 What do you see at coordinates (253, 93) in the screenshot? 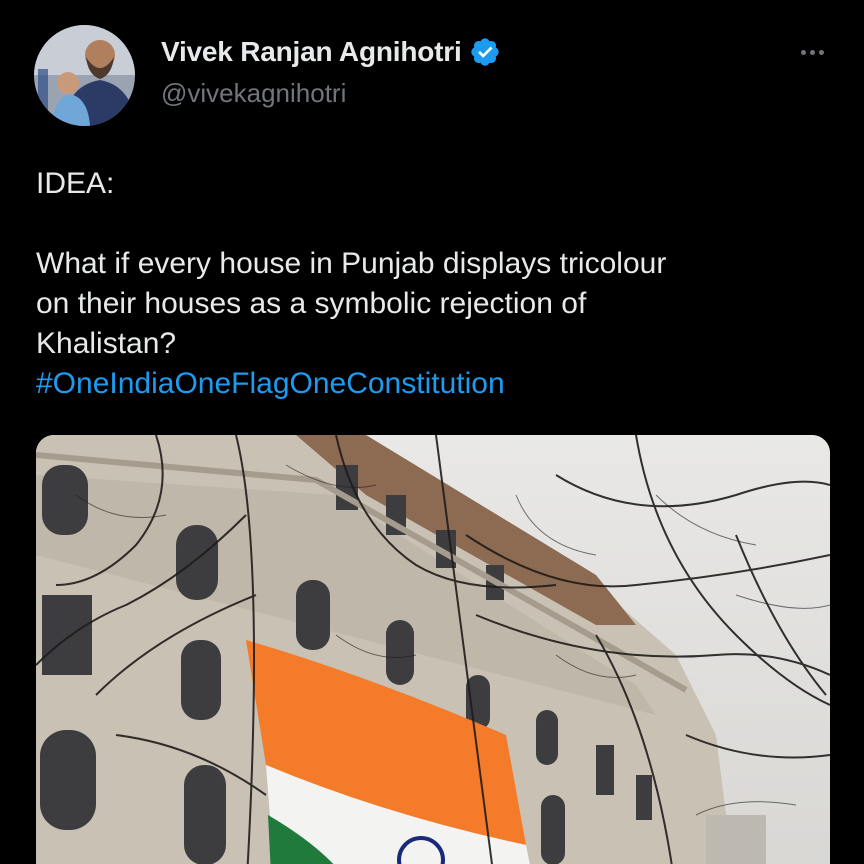
I see `author-handle: @vivekagnihotri` at bounding box center [253, 93].